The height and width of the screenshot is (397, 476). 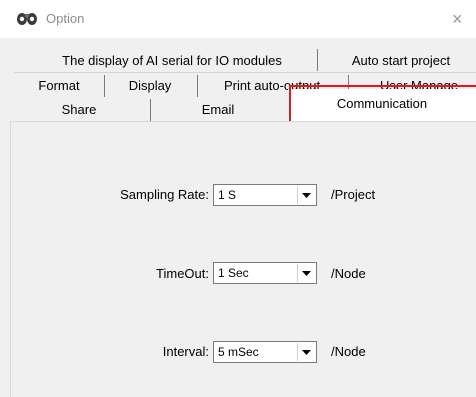 I want to click on sampling-rate-unit: /Project, so click(x=353, y=194).